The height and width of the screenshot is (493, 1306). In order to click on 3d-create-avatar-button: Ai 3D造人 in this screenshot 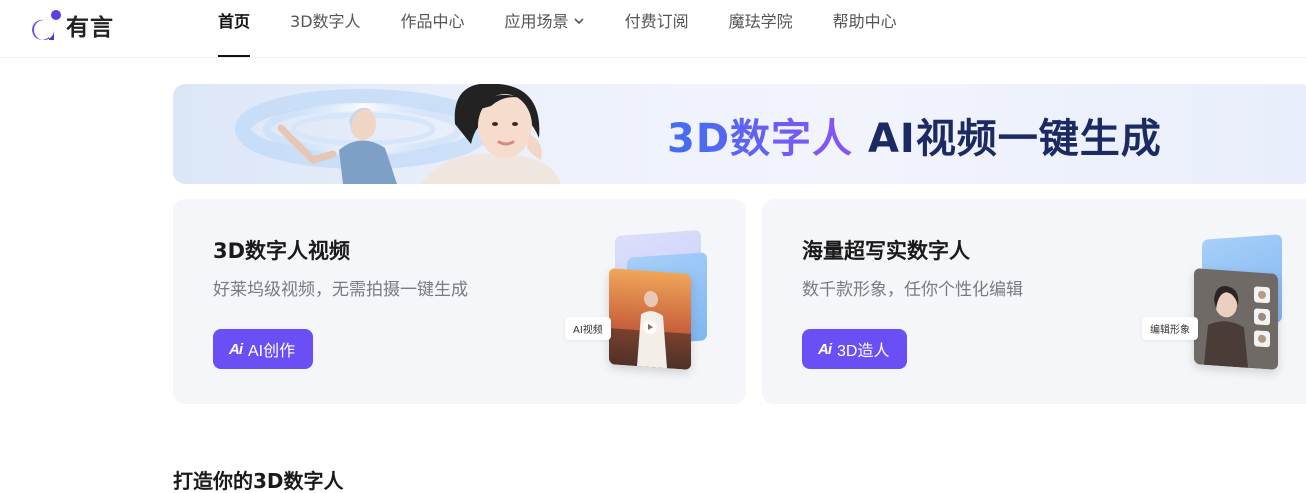, I will do `click(855, 349)`.